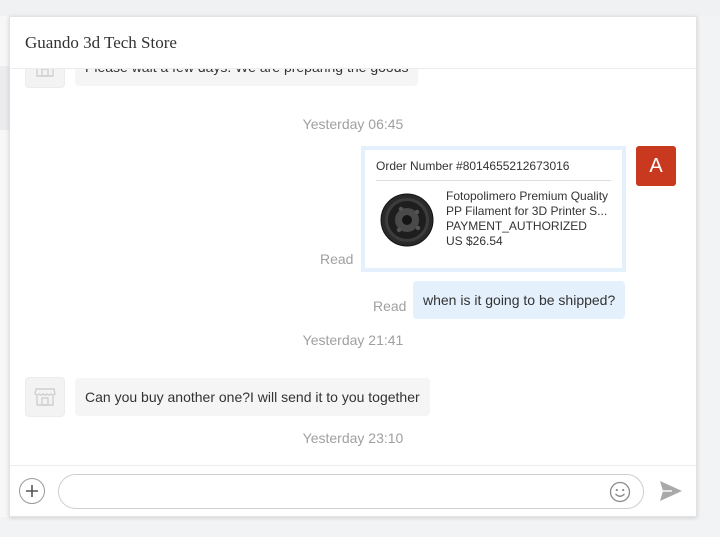  What do you see at coordinates (4, 98) in the screenshot?
I see `left-panel-highlight` at bounding box center [4, 98].